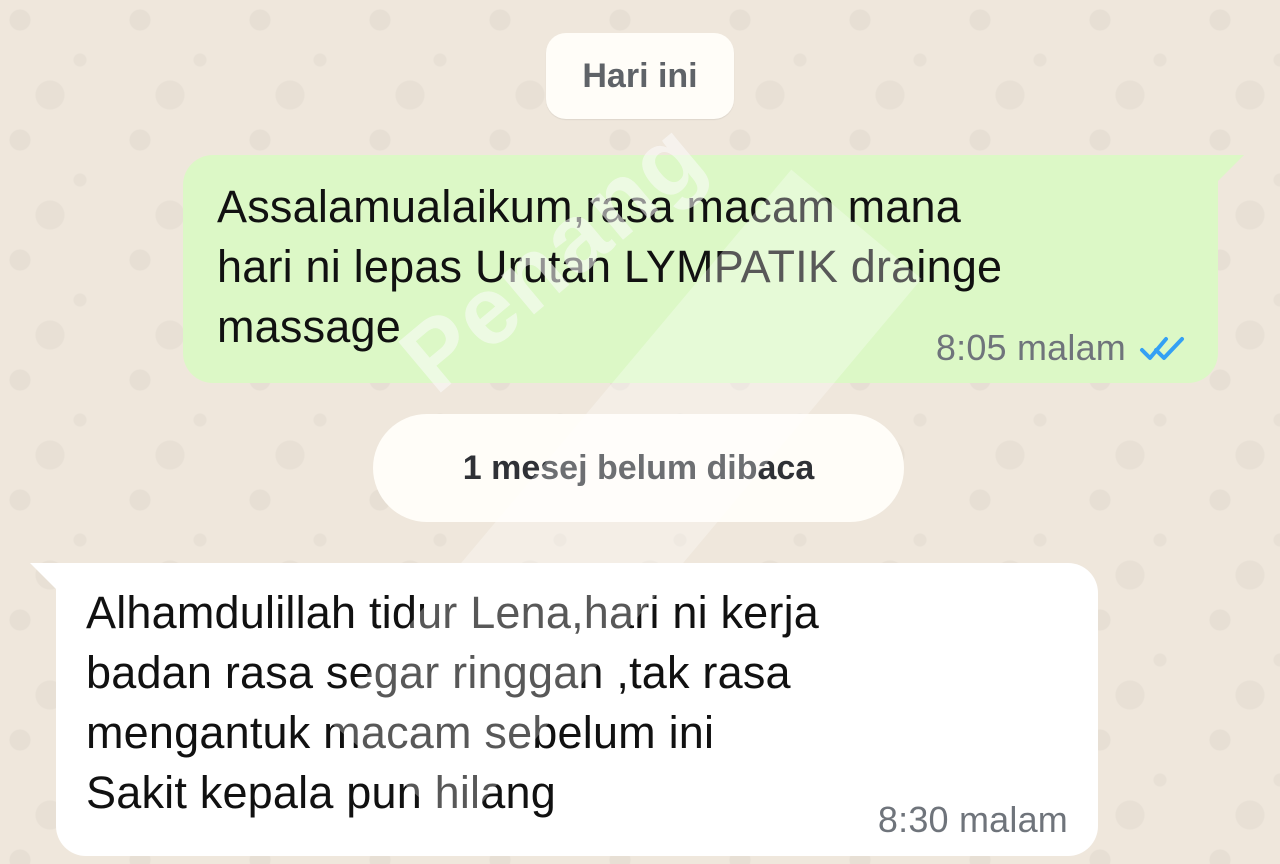  I want to click on outgoing-message-time: 8:05 malam, so click(1030, 347).